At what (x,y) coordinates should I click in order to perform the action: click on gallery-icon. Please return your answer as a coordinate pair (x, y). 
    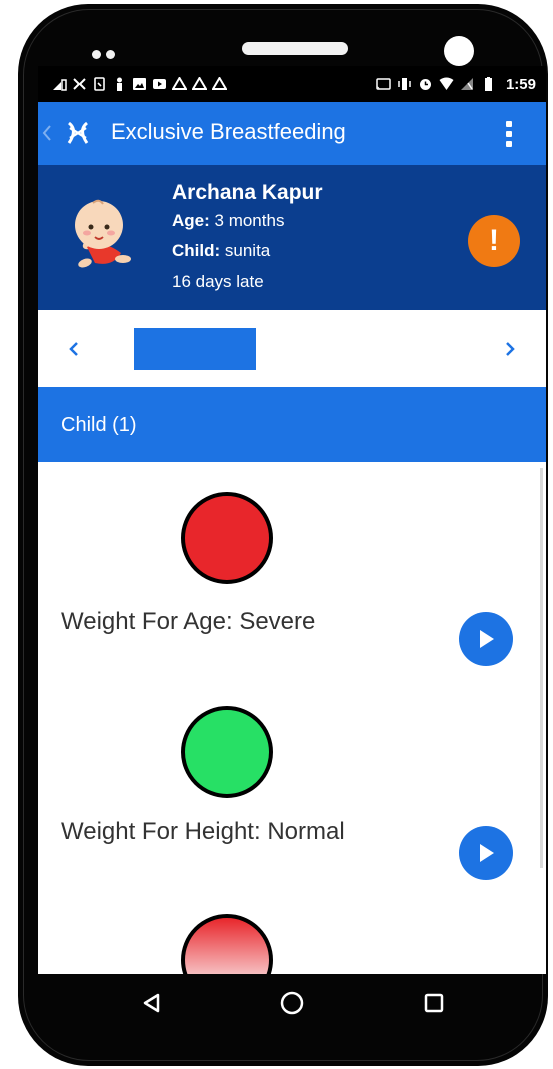
    Looking at the image, I should click on (139, 84).